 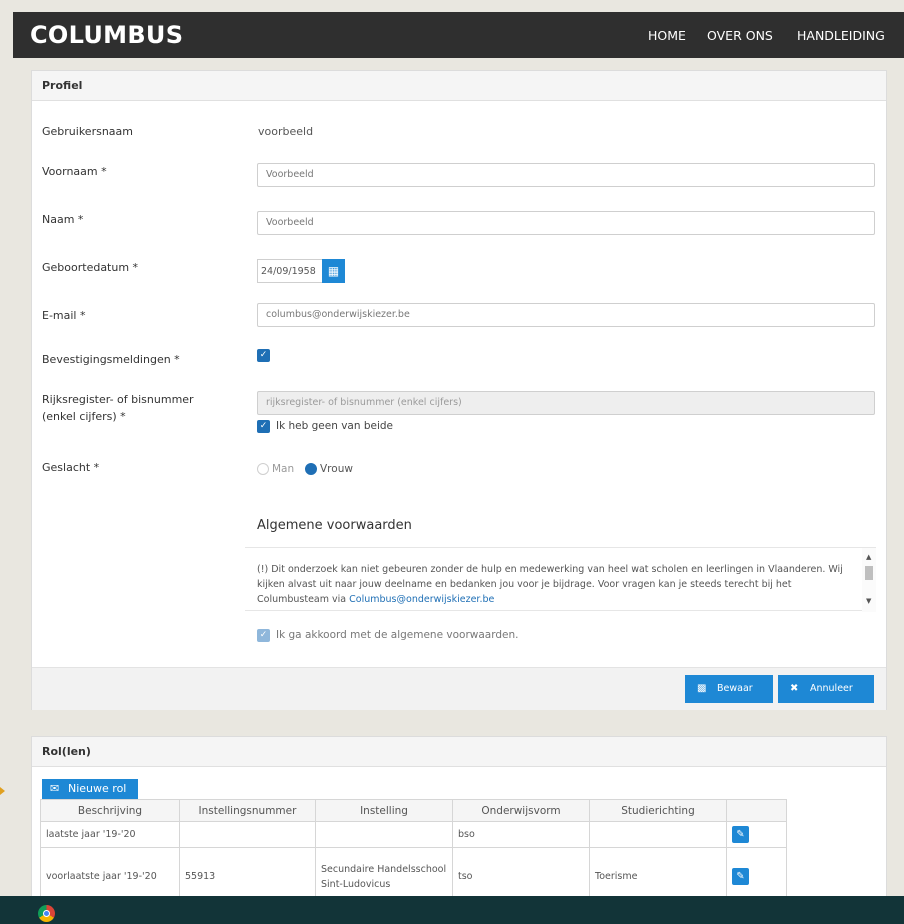 What do you see at coordinates (566, 223) in the screenshot?
I see `lastname-input: Voorbeeld` at bounding box center [566, 223].